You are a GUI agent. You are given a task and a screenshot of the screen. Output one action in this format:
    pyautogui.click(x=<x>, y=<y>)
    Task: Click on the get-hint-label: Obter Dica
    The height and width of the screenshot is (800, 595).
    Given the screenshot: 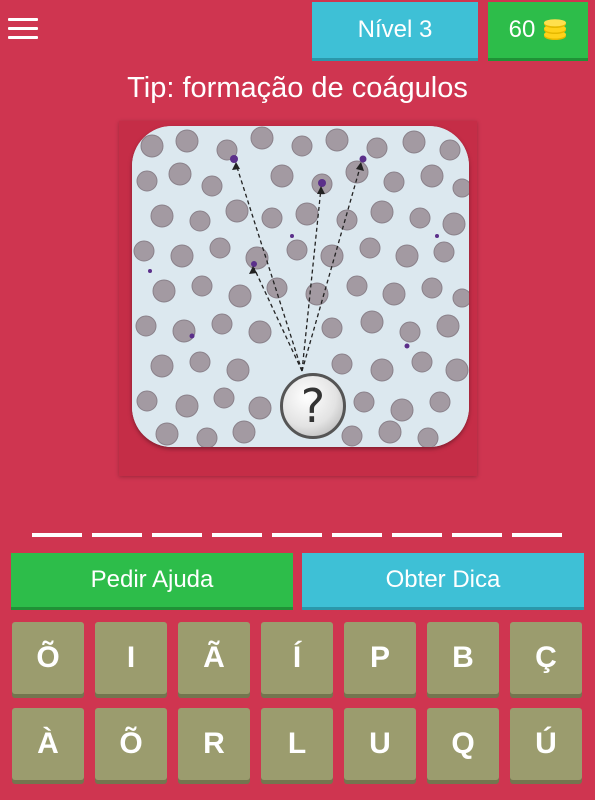 What is the action you would take?
    pyautogui.click(x=443, y=579)
    